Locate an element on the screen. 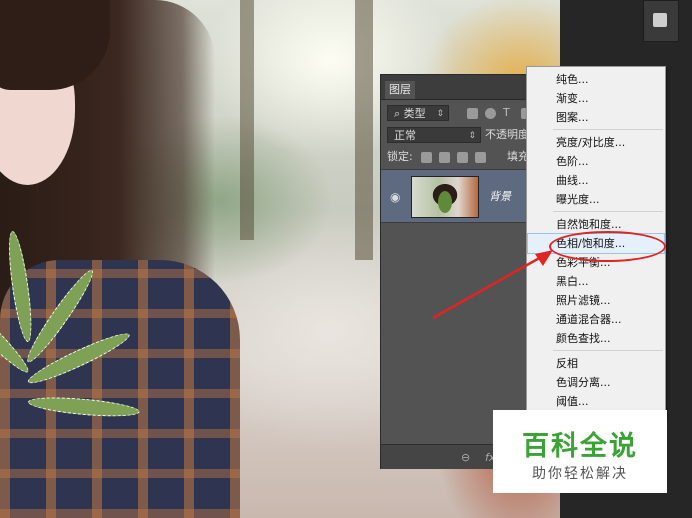 The height and width of the screenshot is (518, 692). layer-name: 背景 is located at coordinates (500, 196).